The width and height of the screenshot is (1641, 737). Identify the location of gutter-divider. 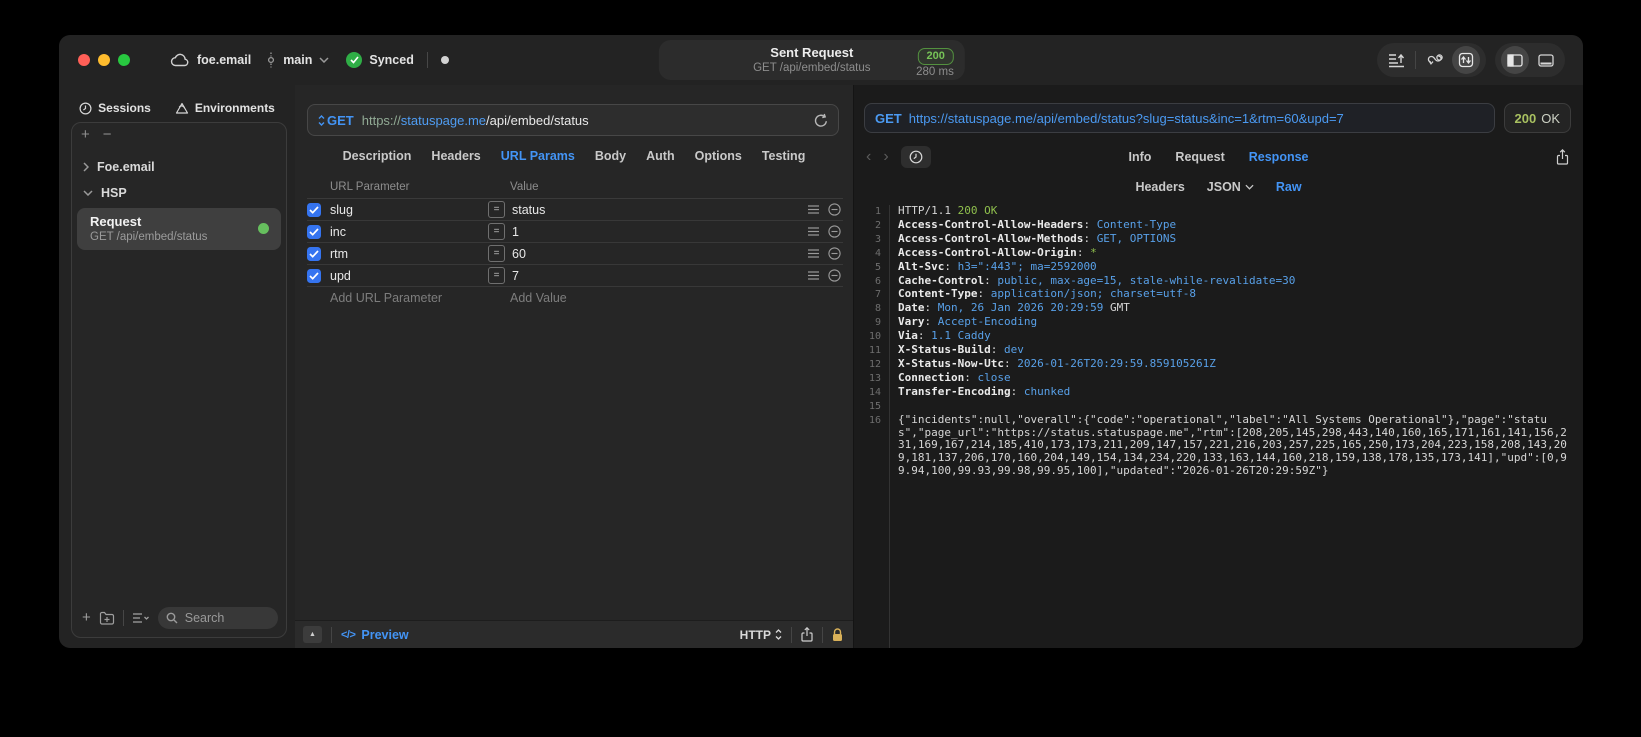
(889, 426).